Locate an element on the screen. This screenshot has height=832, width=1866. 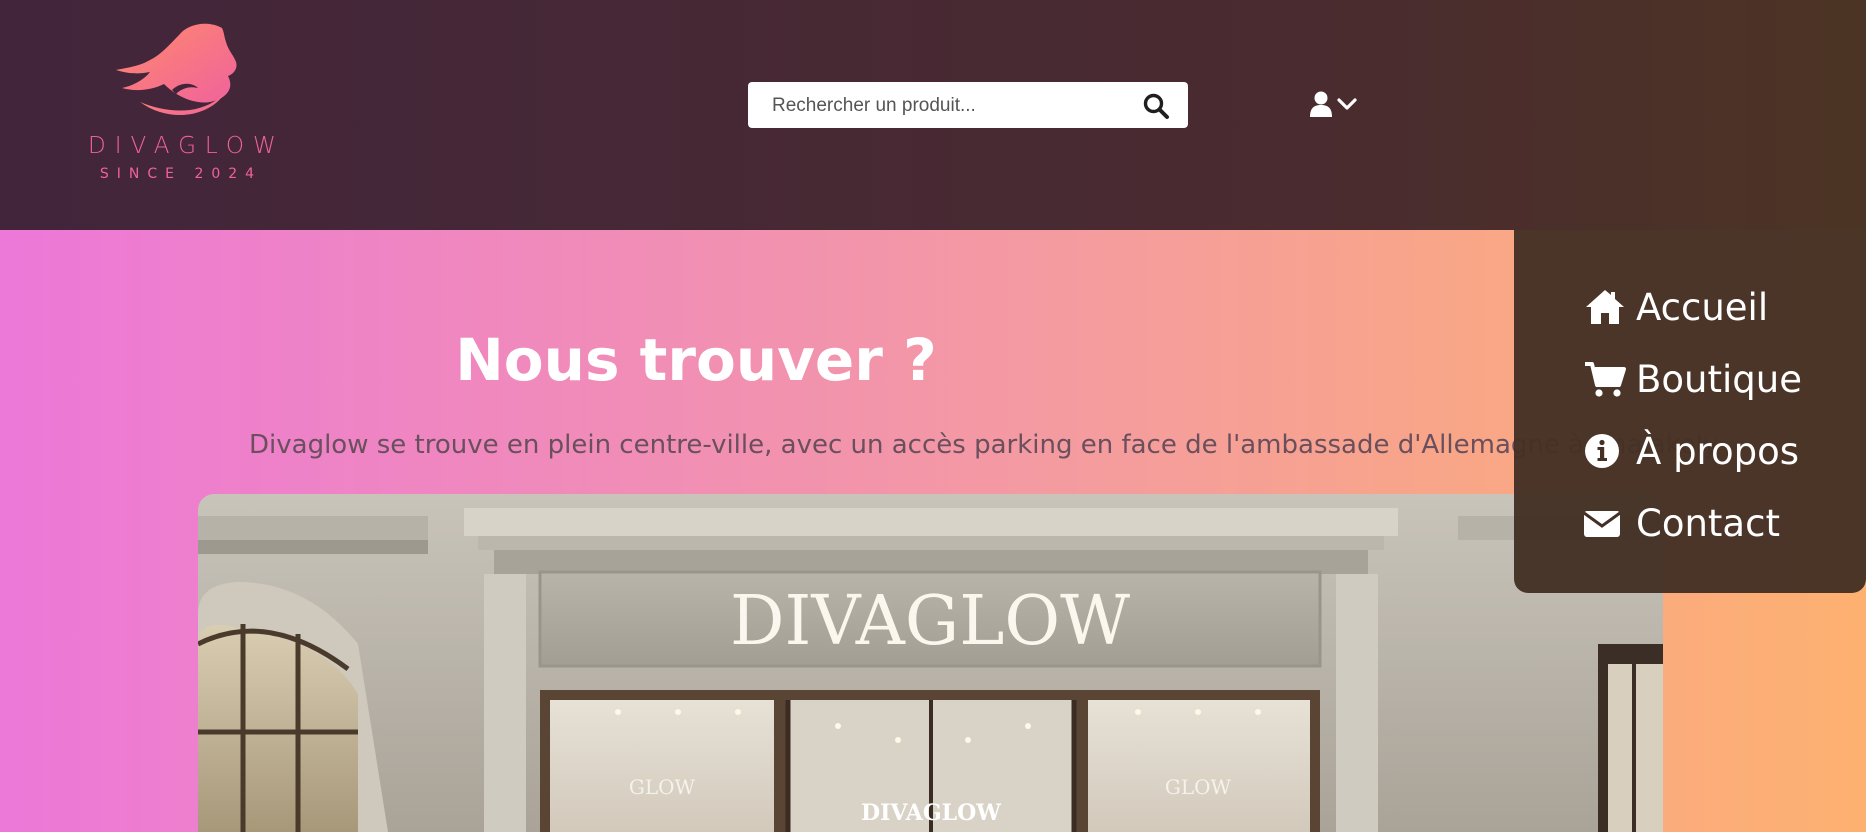
nav-item-contact: Contact is located at coordinates (1682, 523).